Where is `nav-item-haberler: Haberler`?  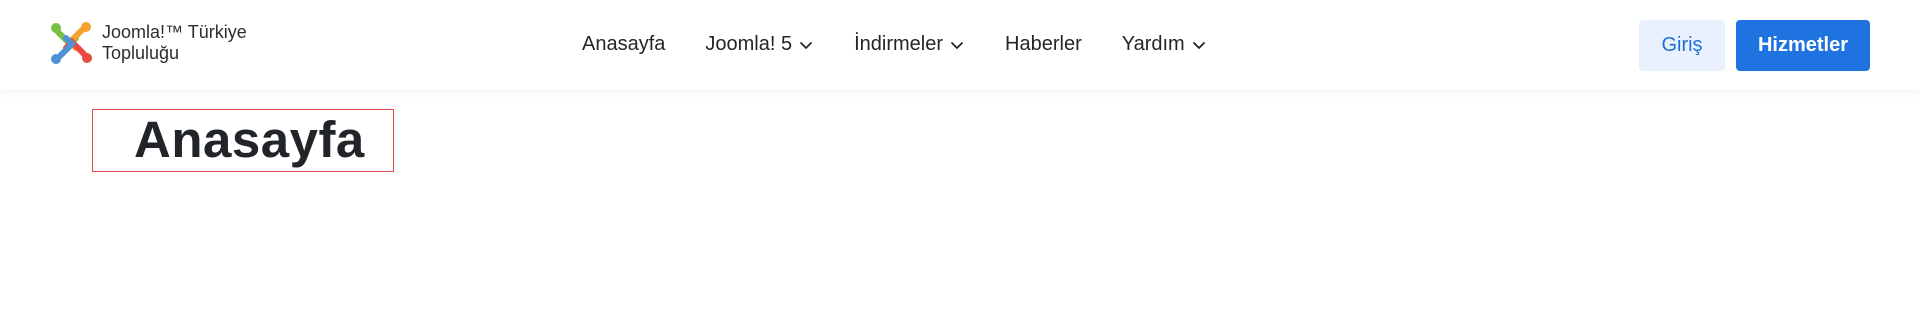 nav-item-haberler: Haberler is located at coordinates (1043, 44).